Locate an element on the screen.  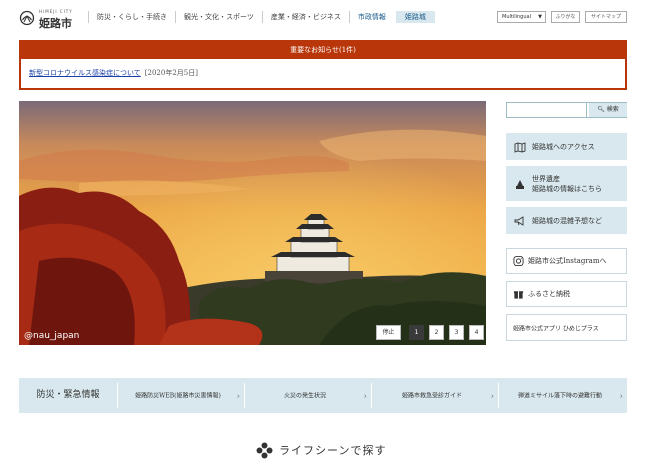
fire-status-link: 火災の発生状況 › is located at coordinates (307, 395).